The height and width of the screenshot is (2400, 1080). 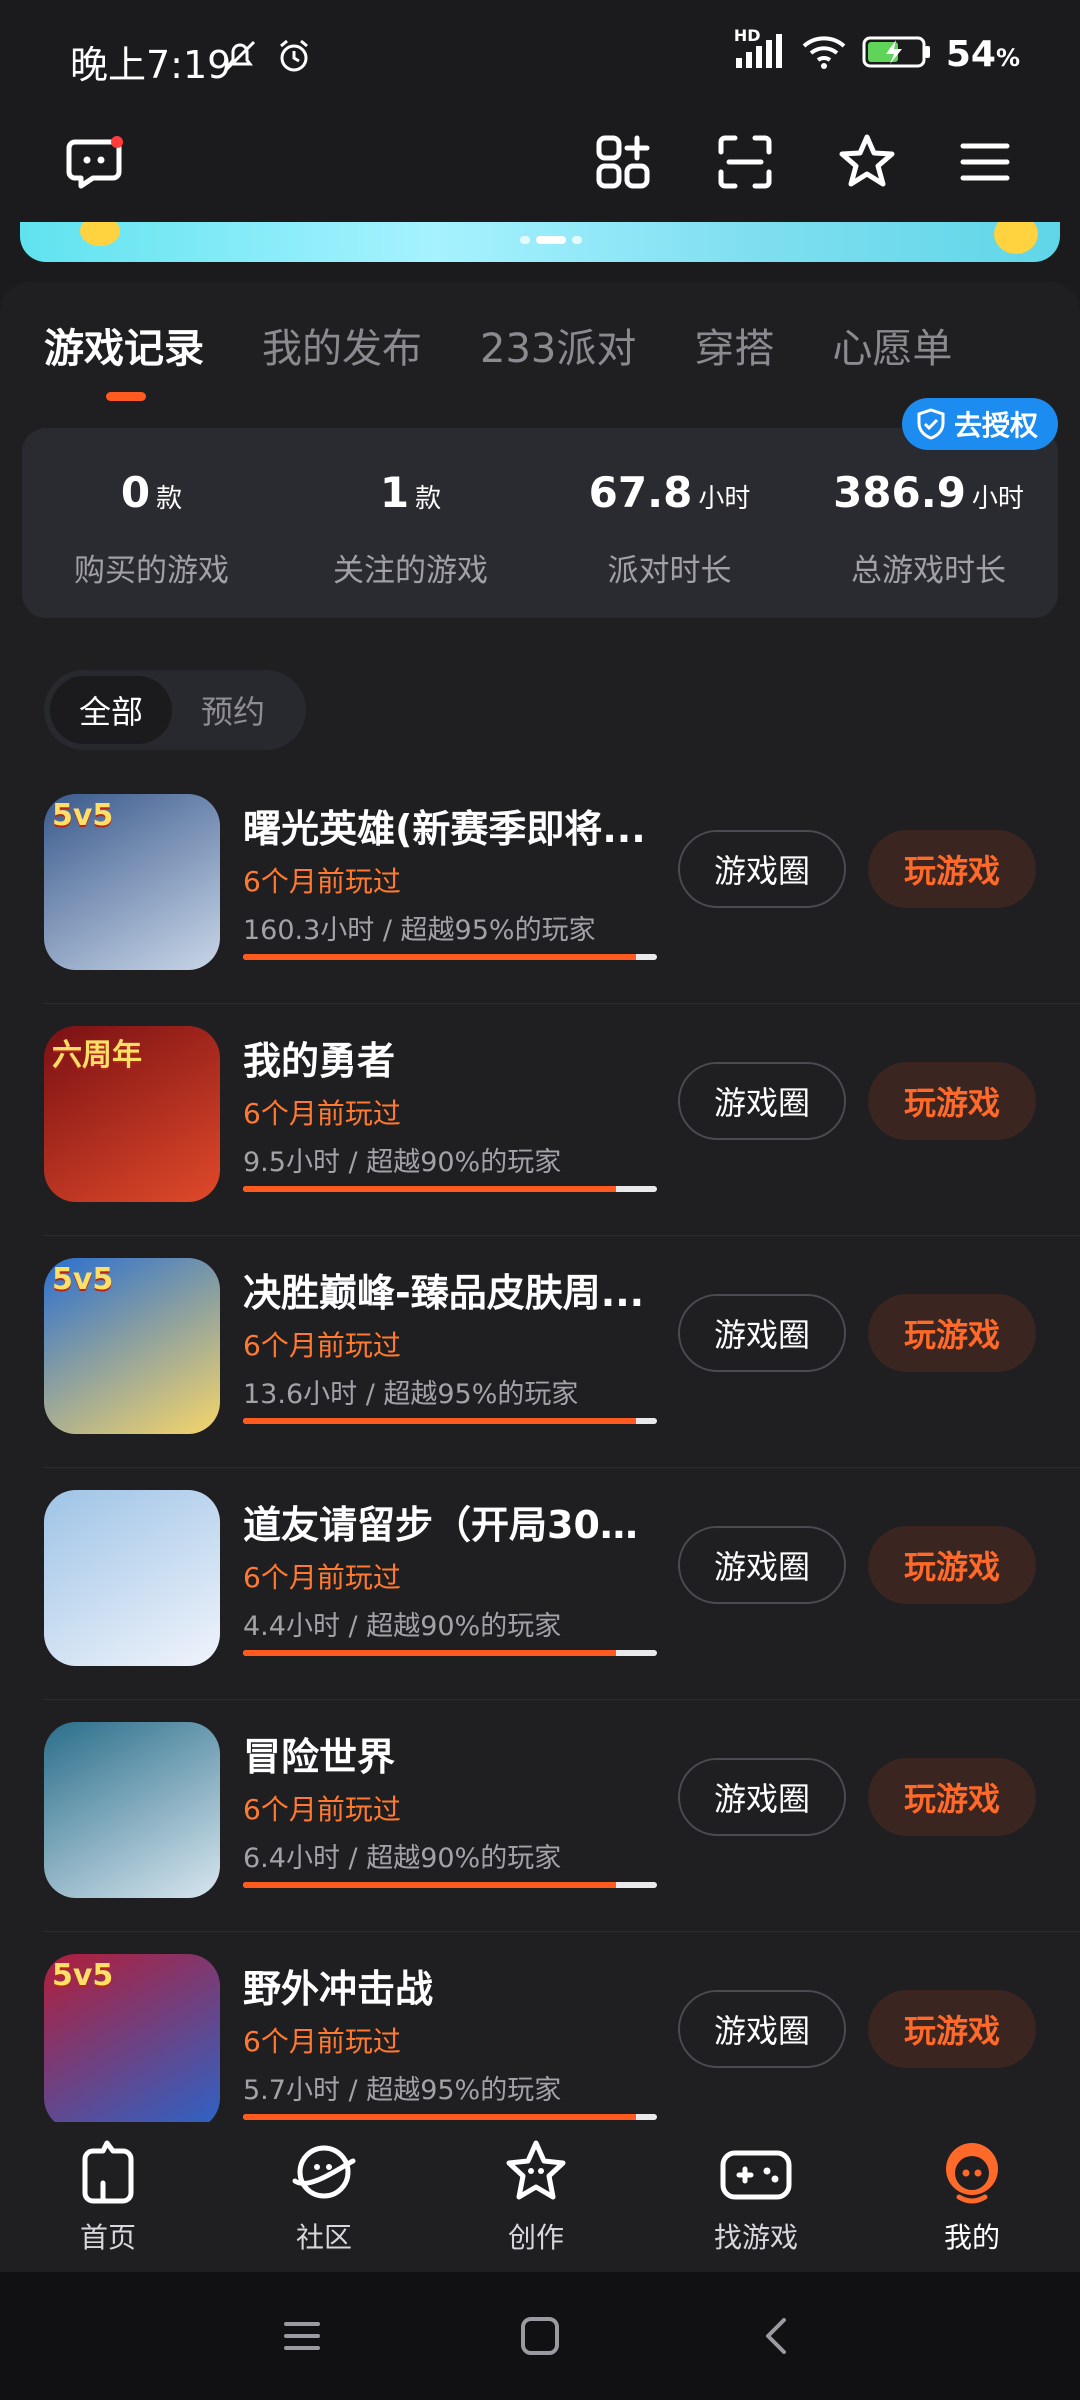 I want to click on game-row: 冒险世界 6个月前玩过 6.4小时 / 超越90%的玩家 游戏圈 玩游戏, so click(x=540, y=1816).